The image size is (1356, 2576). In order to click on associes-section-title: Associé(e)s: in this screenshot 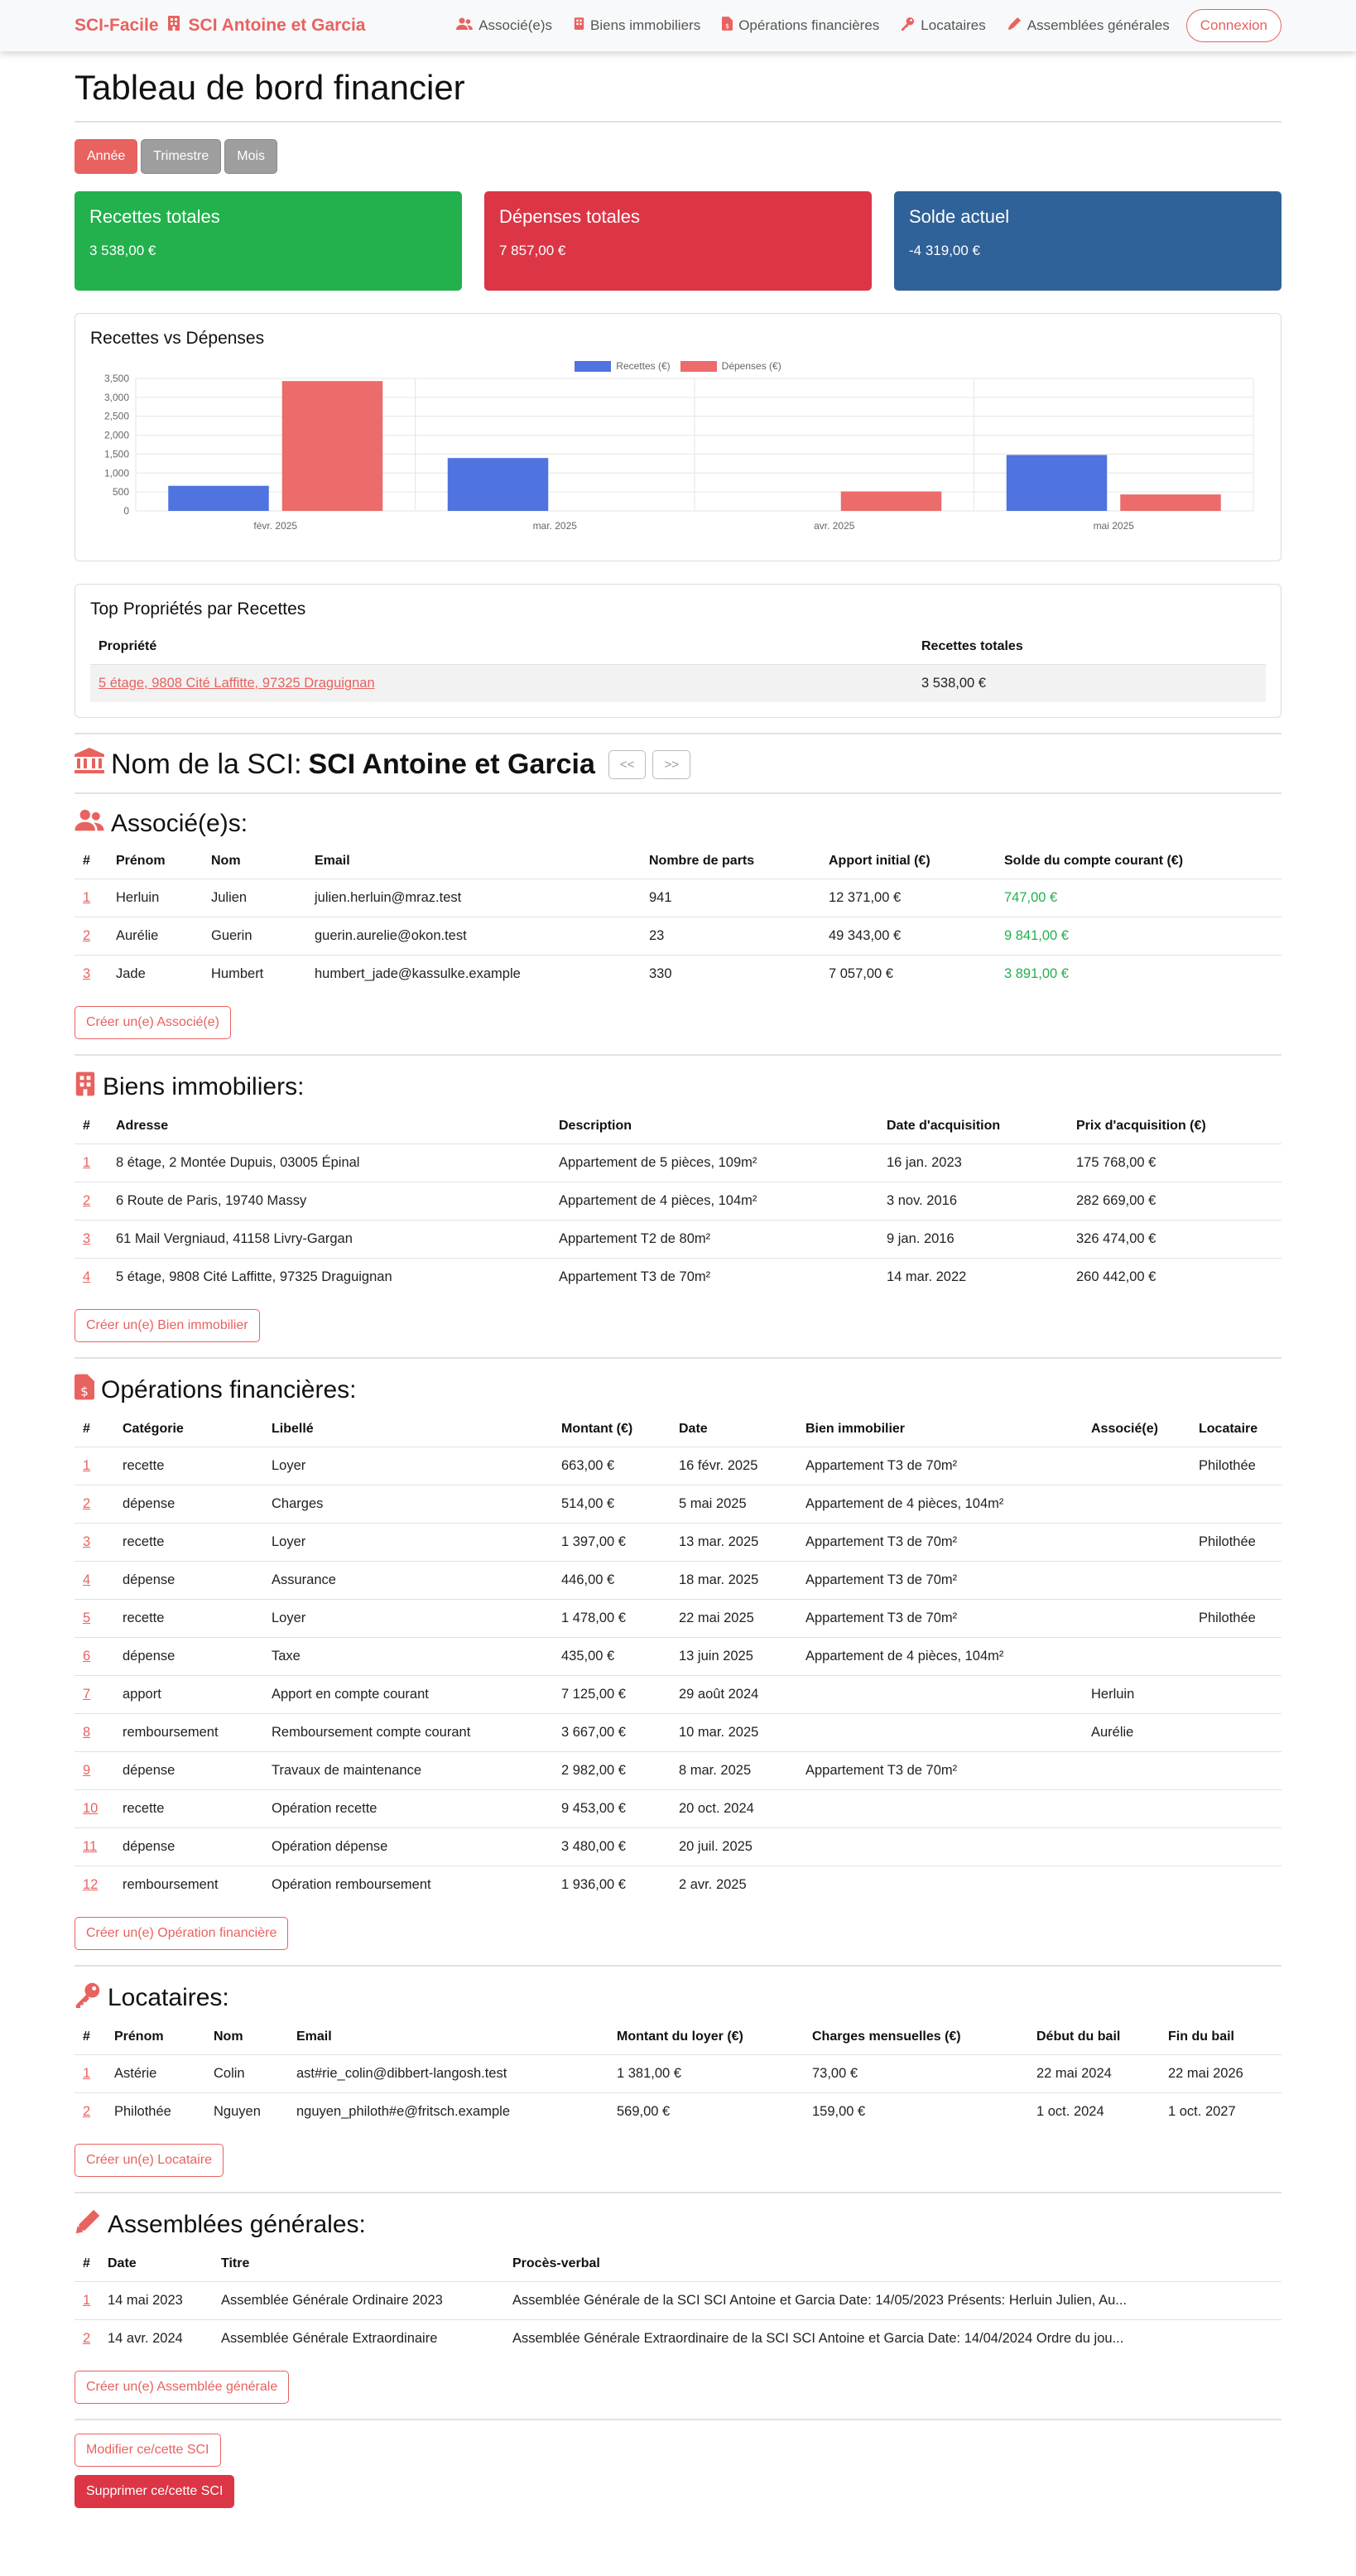, I will do `click(678, 824)`.